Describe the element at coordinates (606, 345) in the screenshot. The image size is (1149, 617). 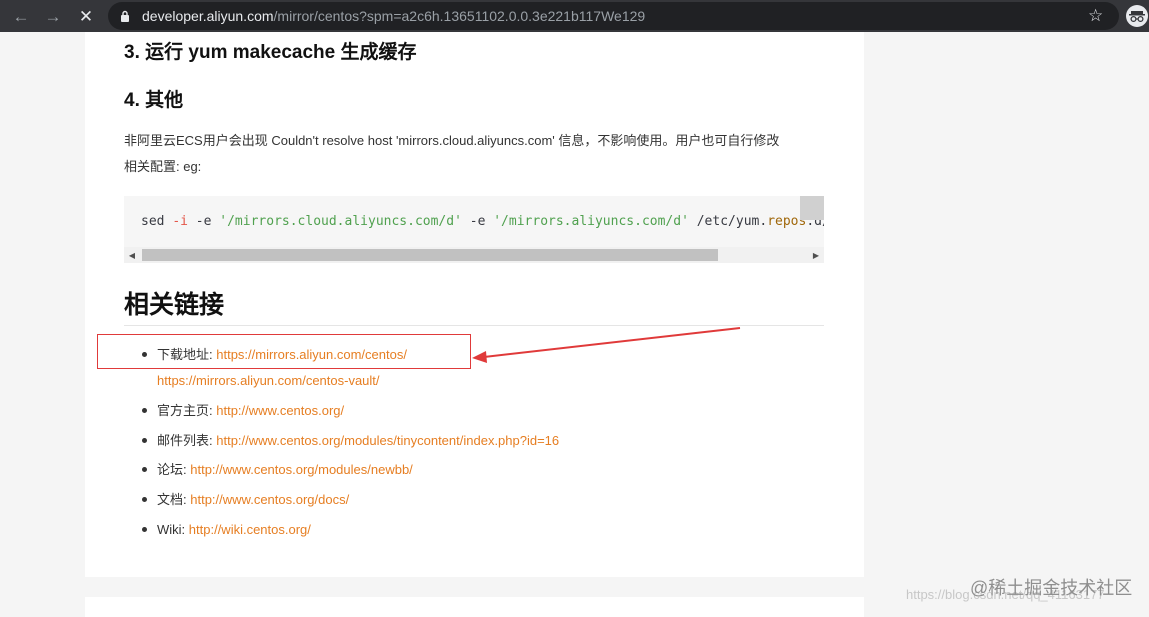
I see `annotation-arrow-icon` at that location.